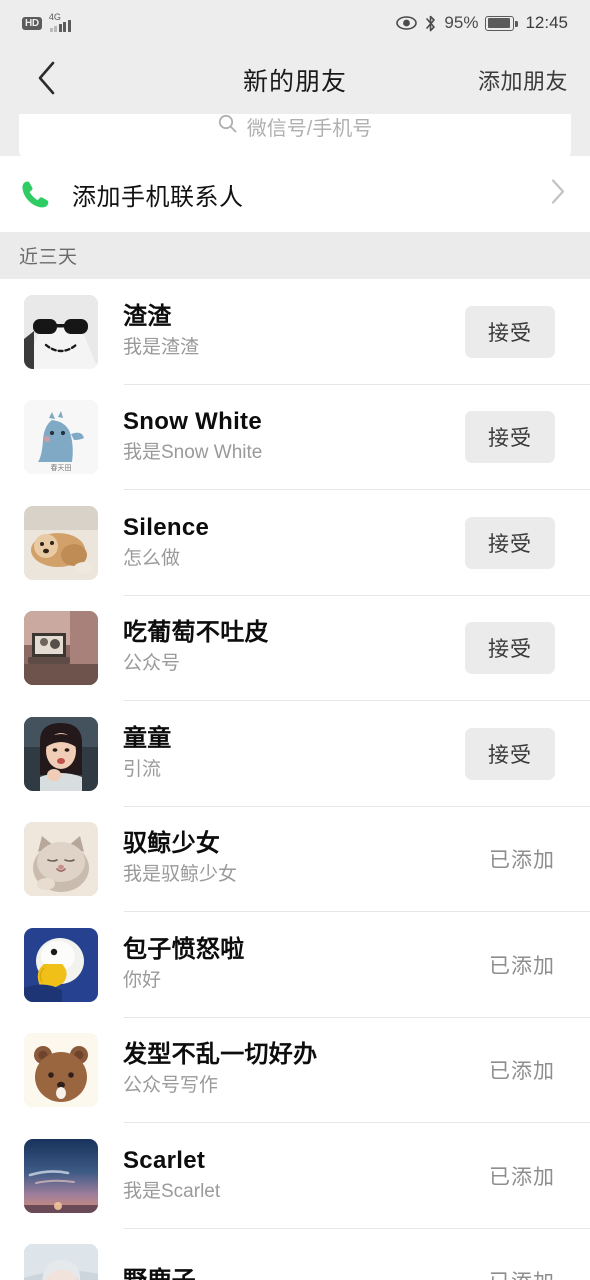 The width and height of the screenshot is (590, 1280). What do you see at coordinates (558, 194) in the screenshot?
I see `chevron-right-icon` at bounding box center [558, 194].